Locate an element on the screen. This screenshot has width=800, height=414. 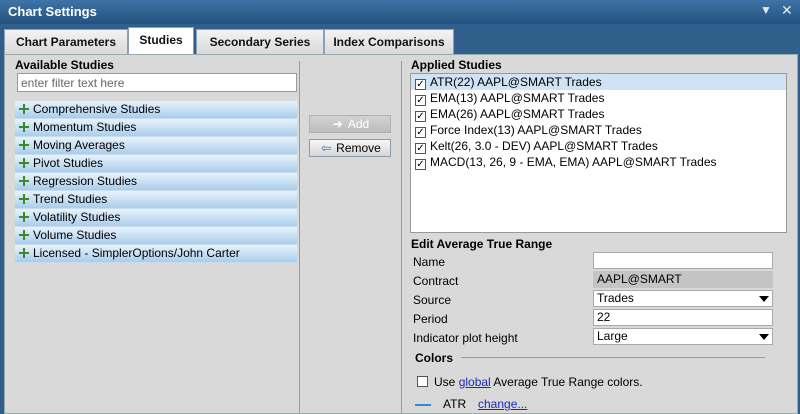
list-item-label: Volatility Studies is located at coordinates (77, 217).